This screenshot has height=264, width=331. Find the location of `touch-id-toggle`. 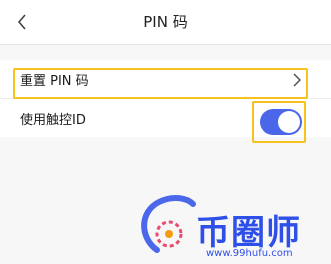

touch-id-toggle is located at coordinates (281, 122).